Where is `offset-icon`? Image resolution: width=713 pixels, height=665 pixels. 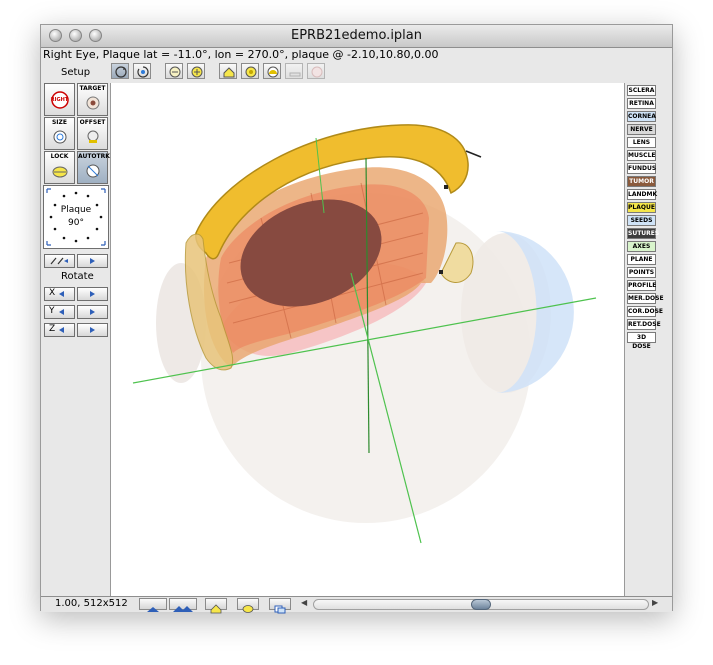 offset-icon is located at coordinates (93, 136).